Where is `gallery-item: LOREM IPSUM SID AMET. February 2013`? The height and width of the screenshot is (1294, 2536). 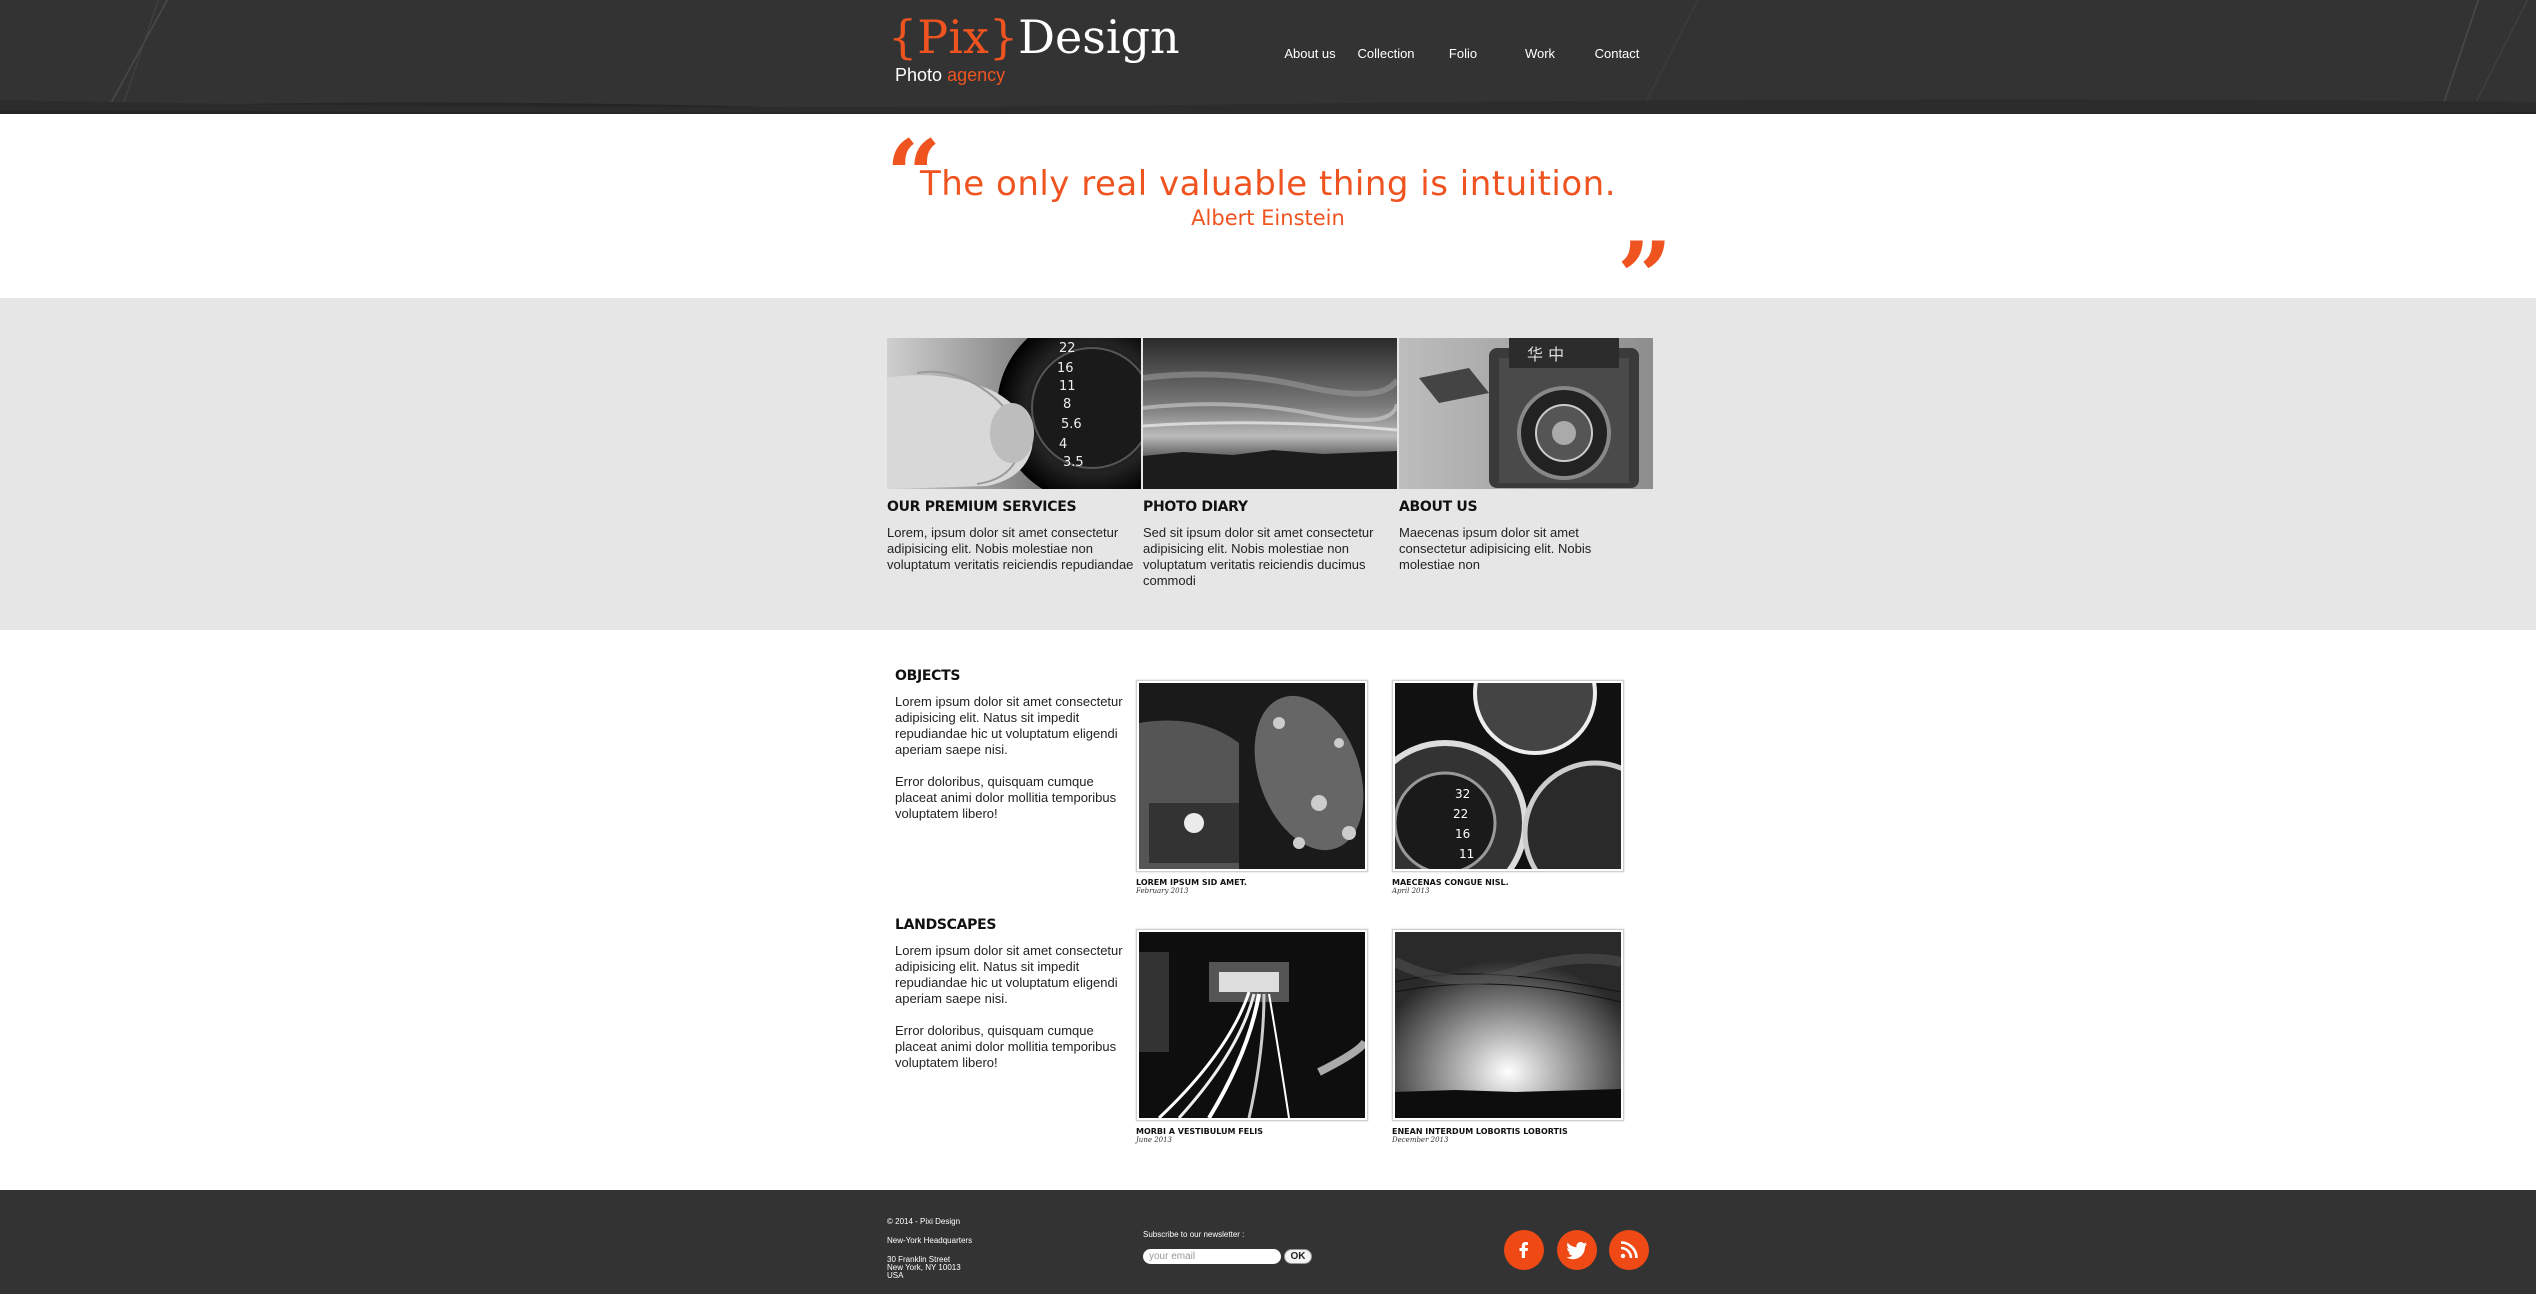 gallery-item: LOREM IPSUM SID AMET. February 2013 is located at coordinates (1252, 787).